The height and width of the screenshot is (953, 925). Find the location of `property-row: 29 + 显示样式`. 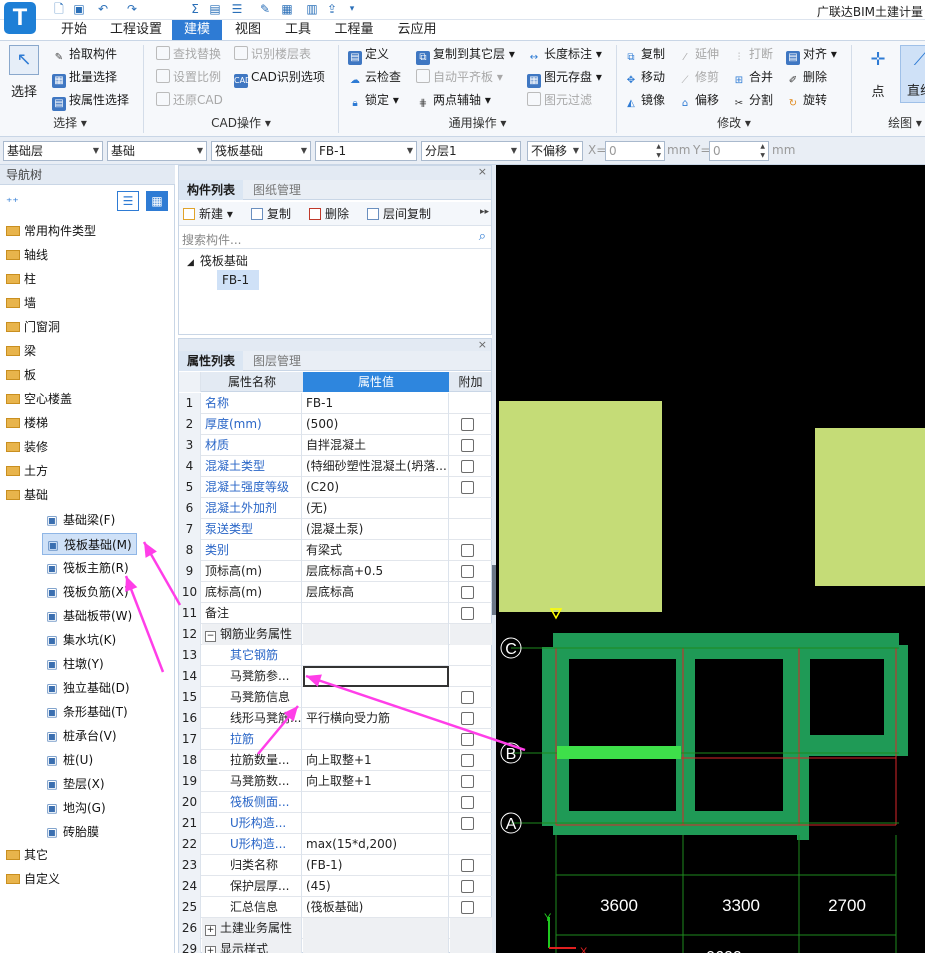

property-row: 29 + 显示样式 is located at coordinates (335, 946).